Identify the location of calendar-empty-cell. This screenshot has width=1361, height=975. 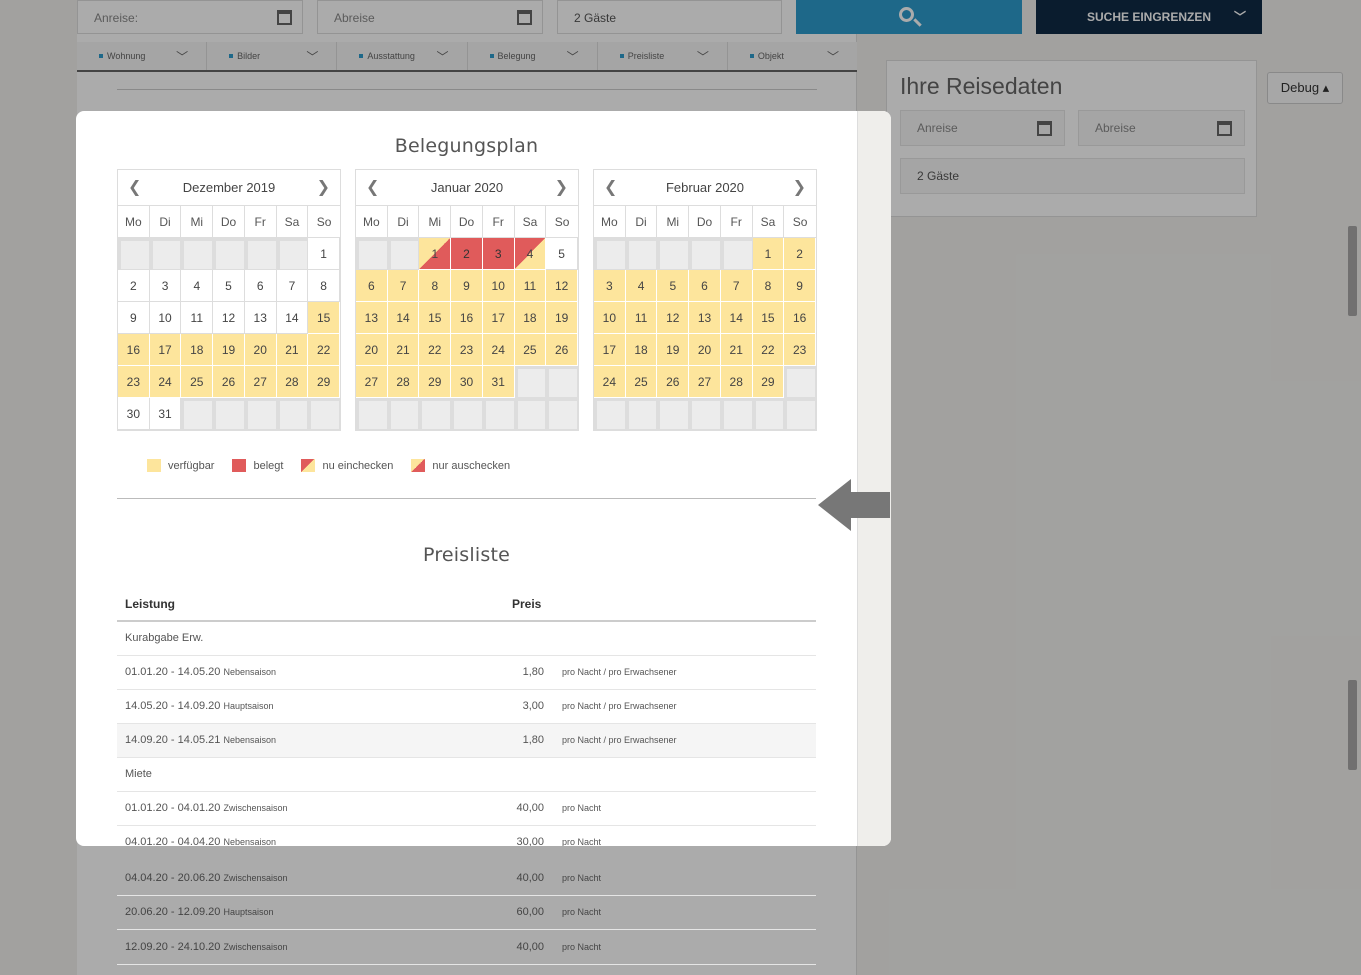
(435, 414).